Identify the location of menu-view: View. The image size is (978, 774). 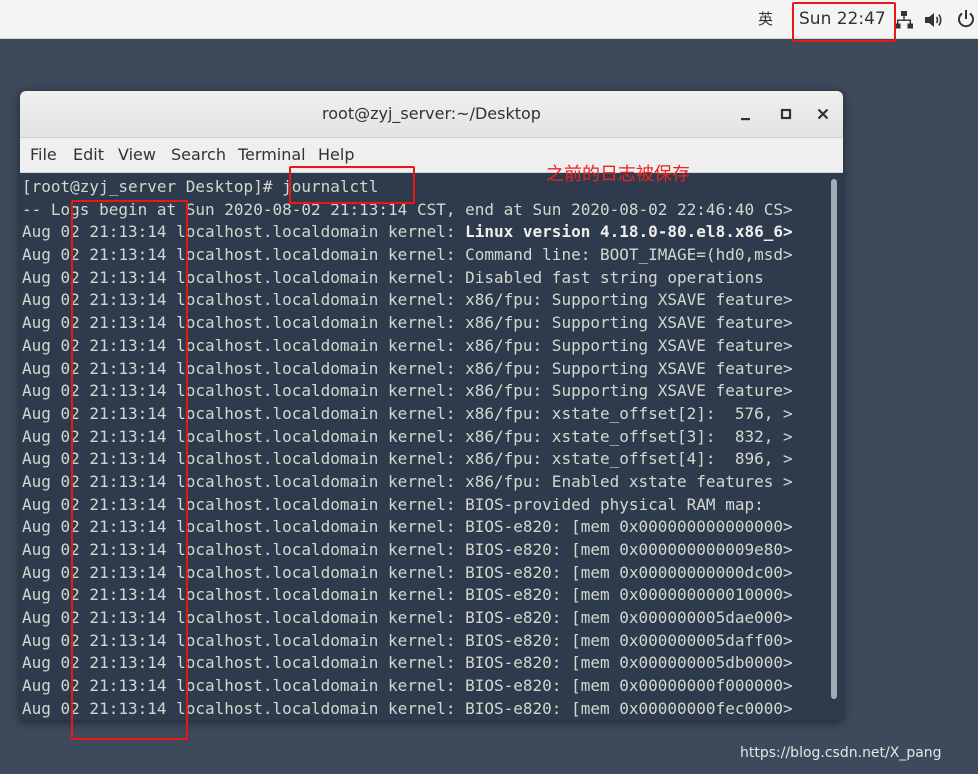
(137, 155).